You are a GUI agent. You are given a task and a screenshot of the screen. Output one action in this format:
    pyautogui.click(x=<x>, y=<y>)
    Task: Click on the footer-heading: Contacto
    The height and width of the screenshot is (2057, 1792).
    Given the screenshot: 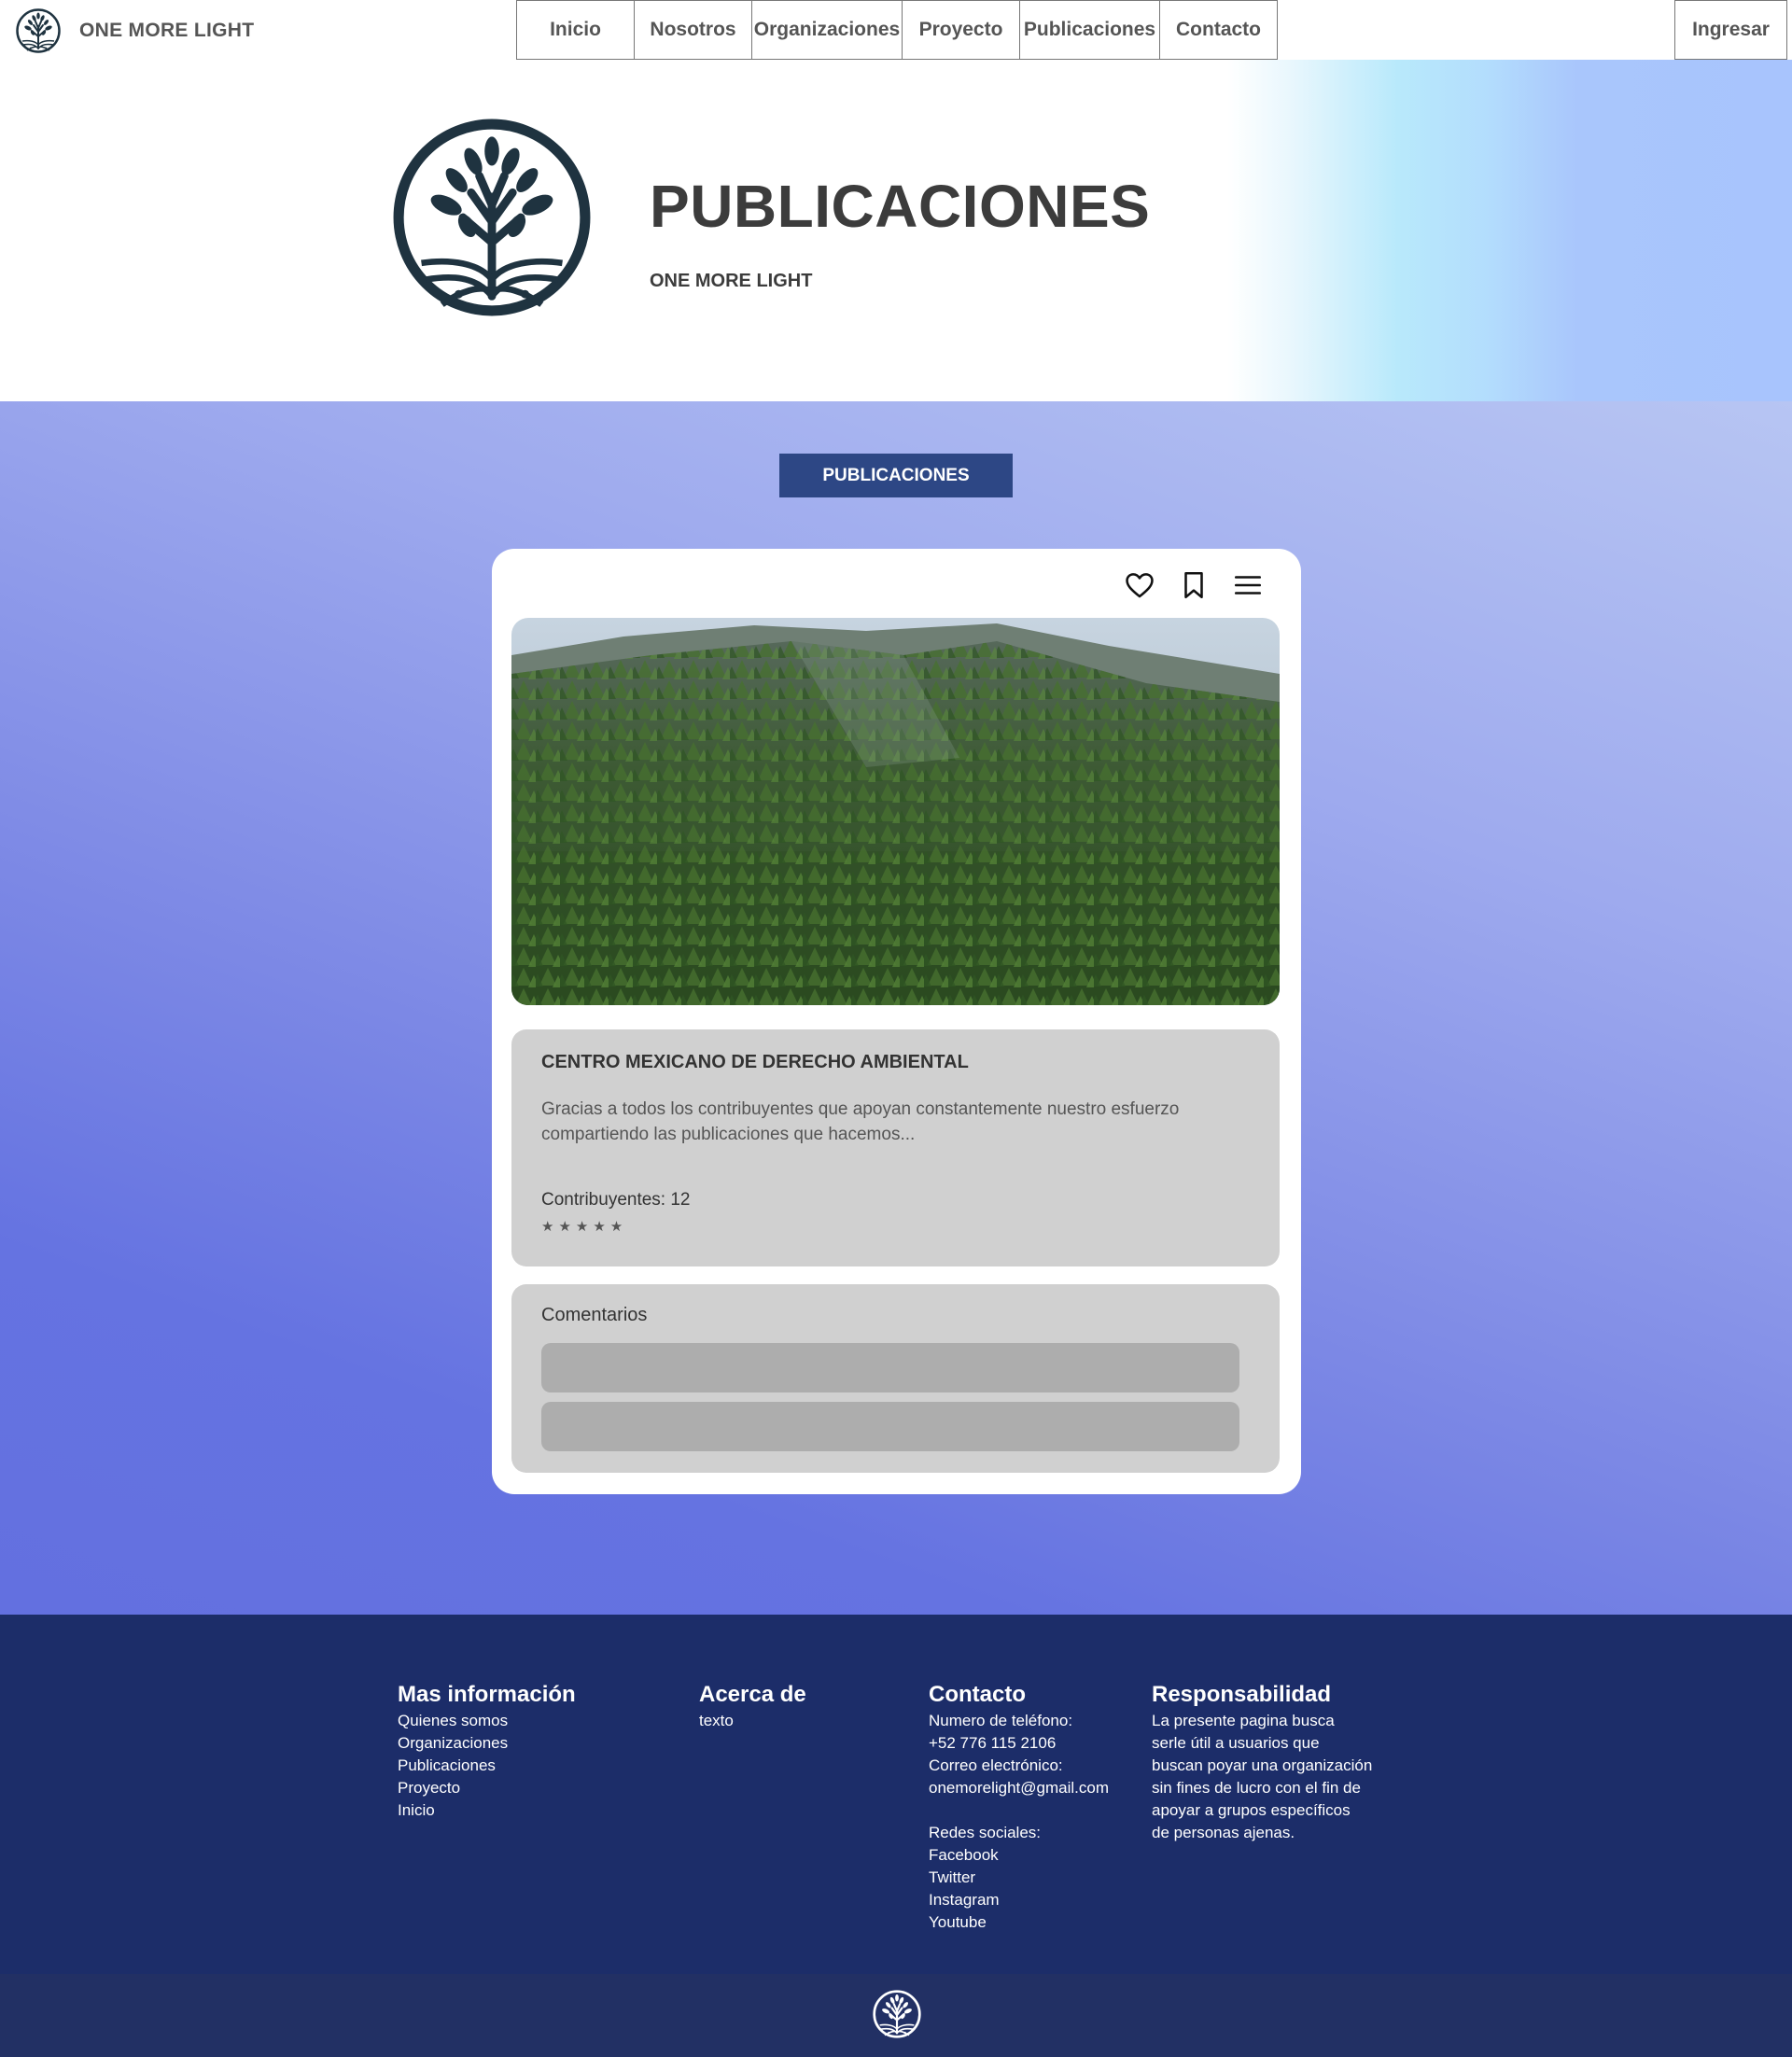 What is the action you would take?
    pyautogui.click(x=977, y=1694)
    